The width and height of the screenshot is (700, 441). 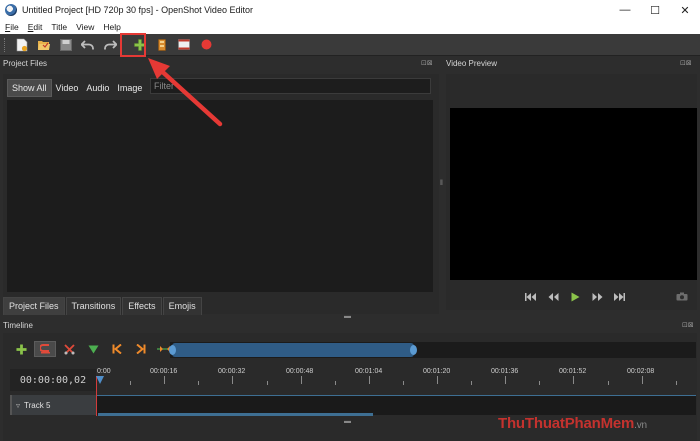 What do you see at coordinates (505, 371) in the screenshot?
I see `ruler-label: 00:01:36` at bounding box center [505, 371].